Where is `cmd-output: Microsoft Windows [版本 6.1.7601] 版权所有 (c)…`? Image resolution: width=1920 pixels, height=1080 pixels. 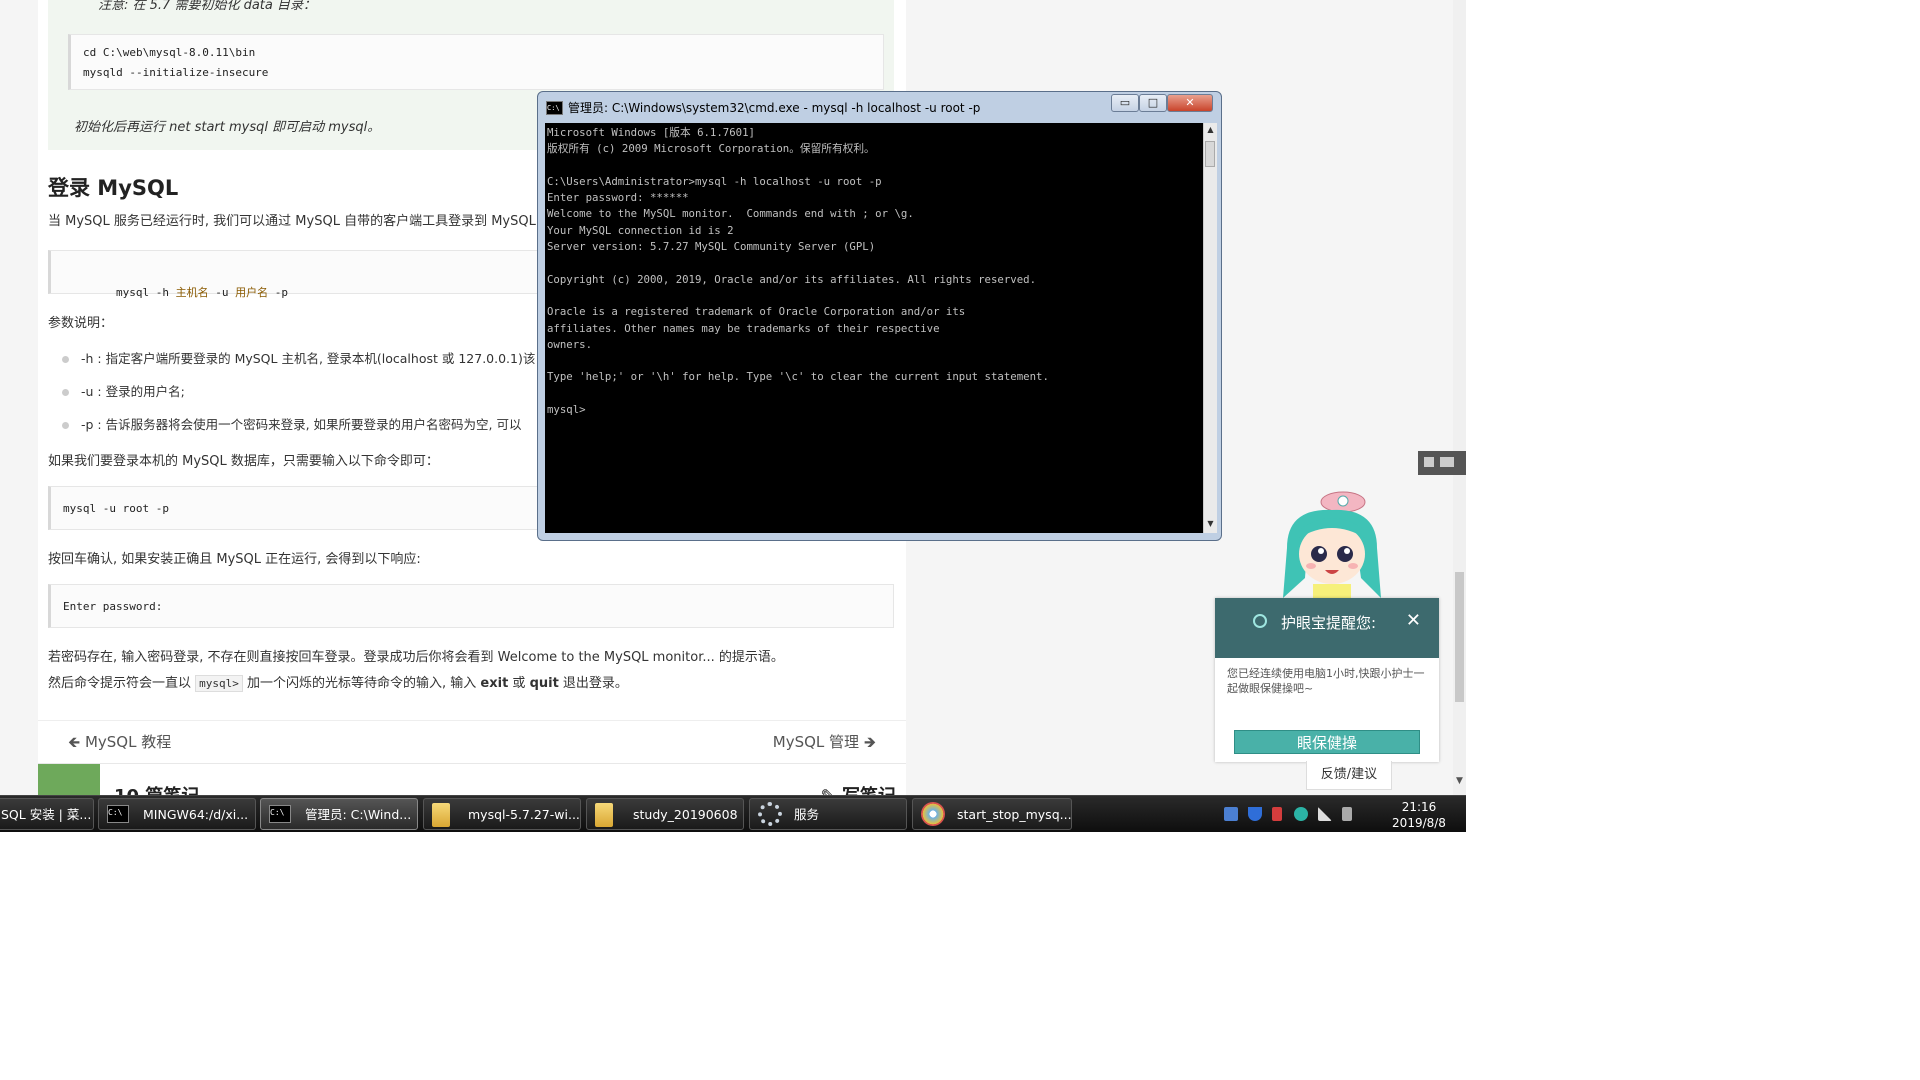 cmd-output: Microsoft Windows [版本 6.1.7601] 版权所有 (c)… is located at coordinates (798, 271).